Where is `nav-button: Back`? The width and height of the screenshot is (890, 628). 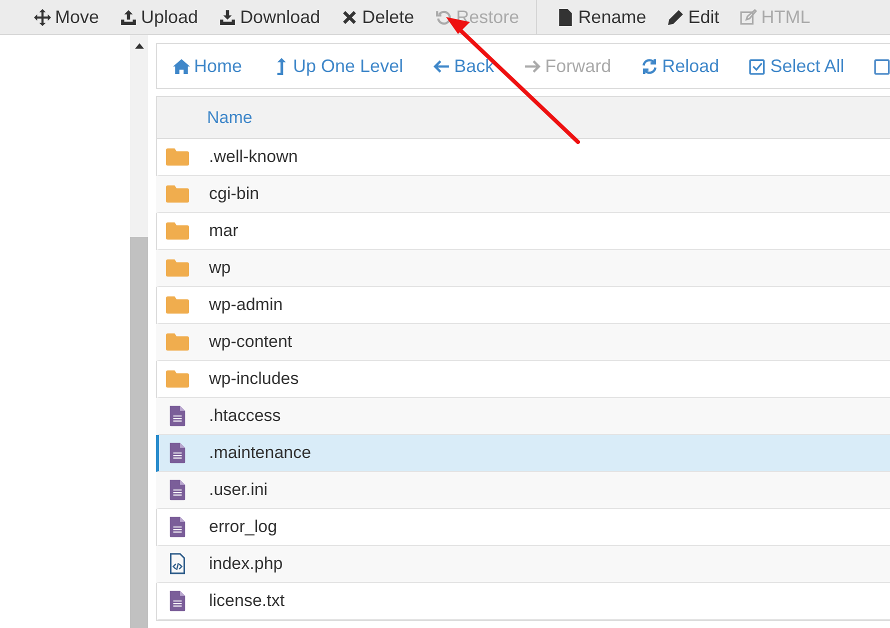
nav-button: Back is located at coordinates (463, 66).